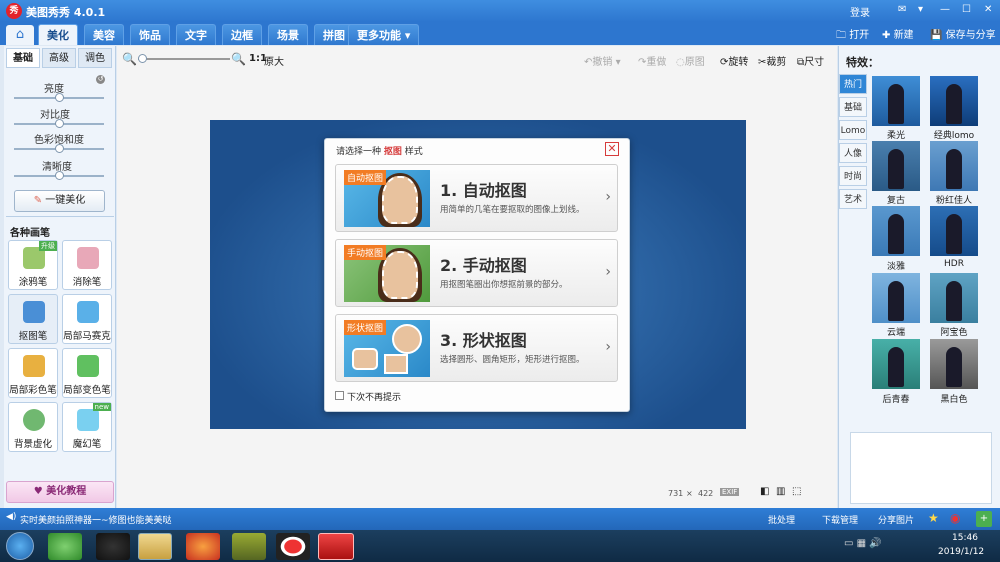 The image size is (1000, 562). What do you see at coordinates (853, 84) in the screenshot?
I see `effect-tab-hot: 热门` at bounding box center [853, 84].